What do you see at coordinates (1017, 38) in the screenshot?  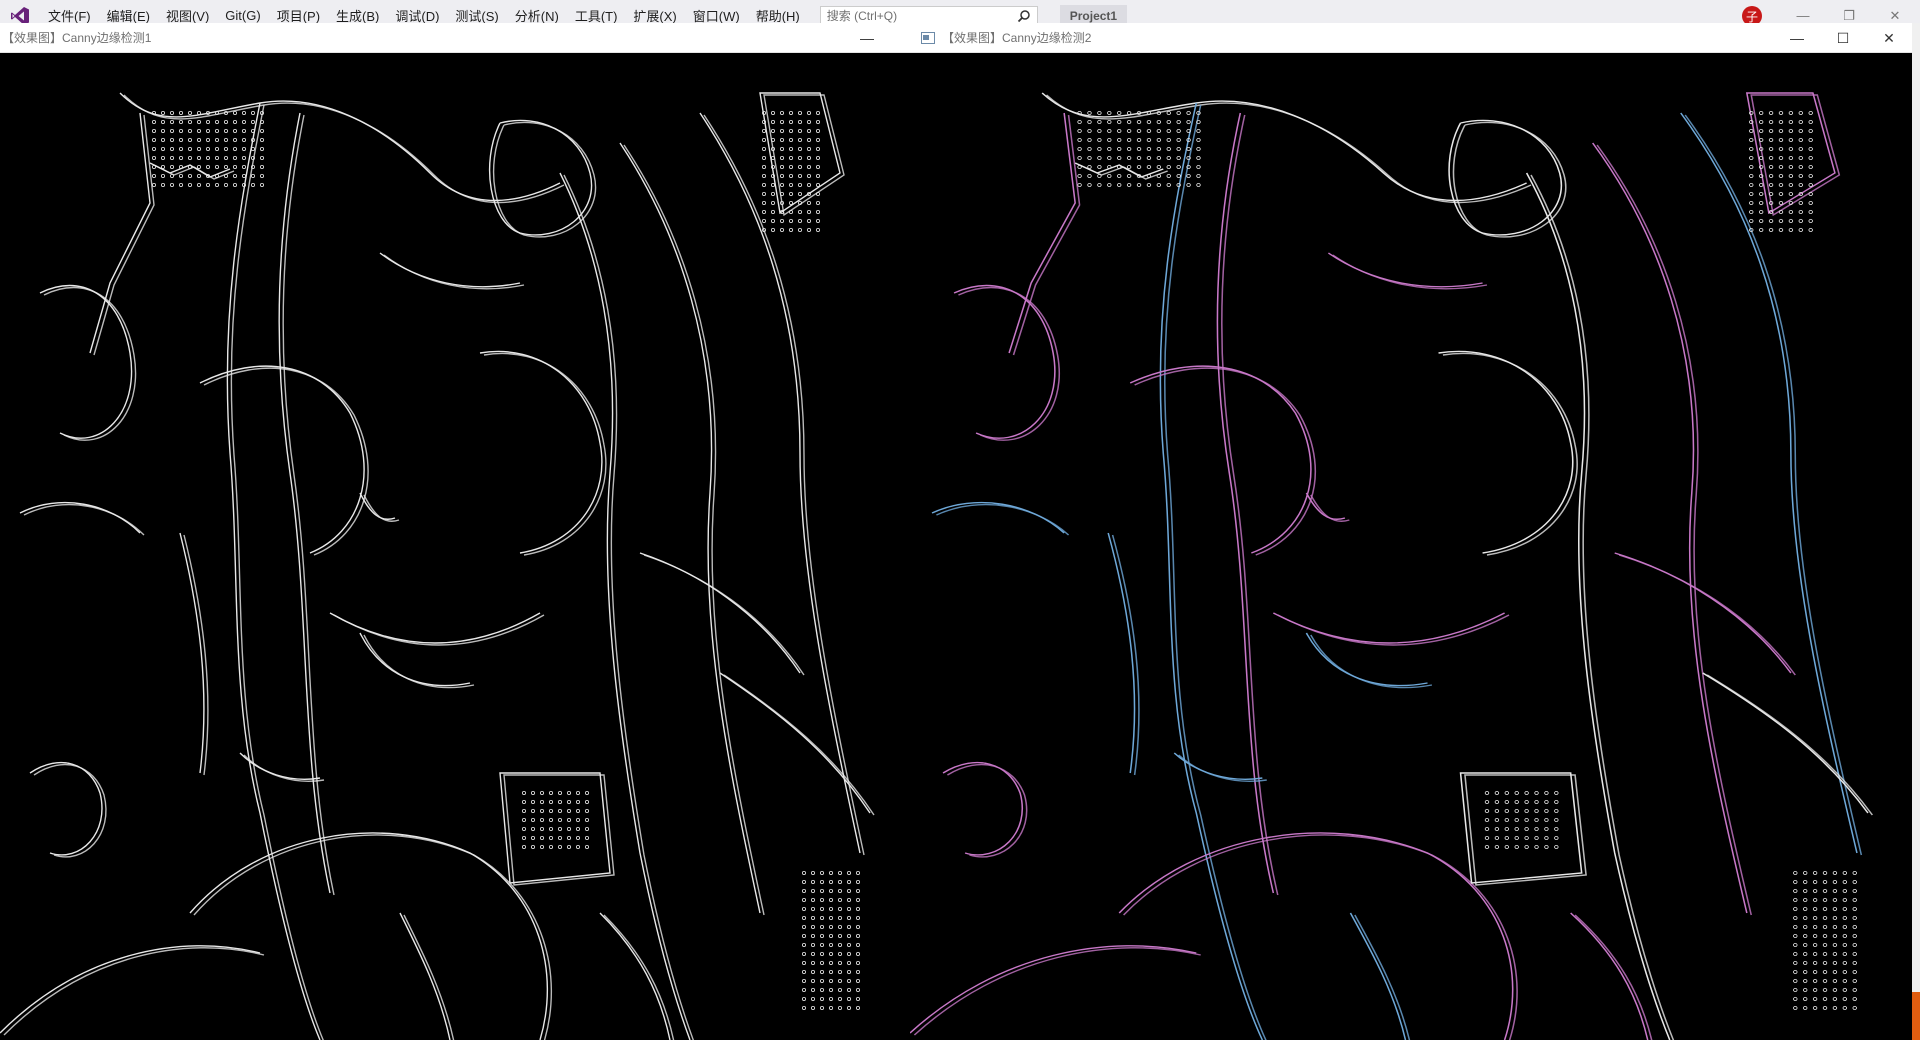 I see `window-2-title: 【效果图】Canny边缘检测2` at bounding box center [1017, 38].